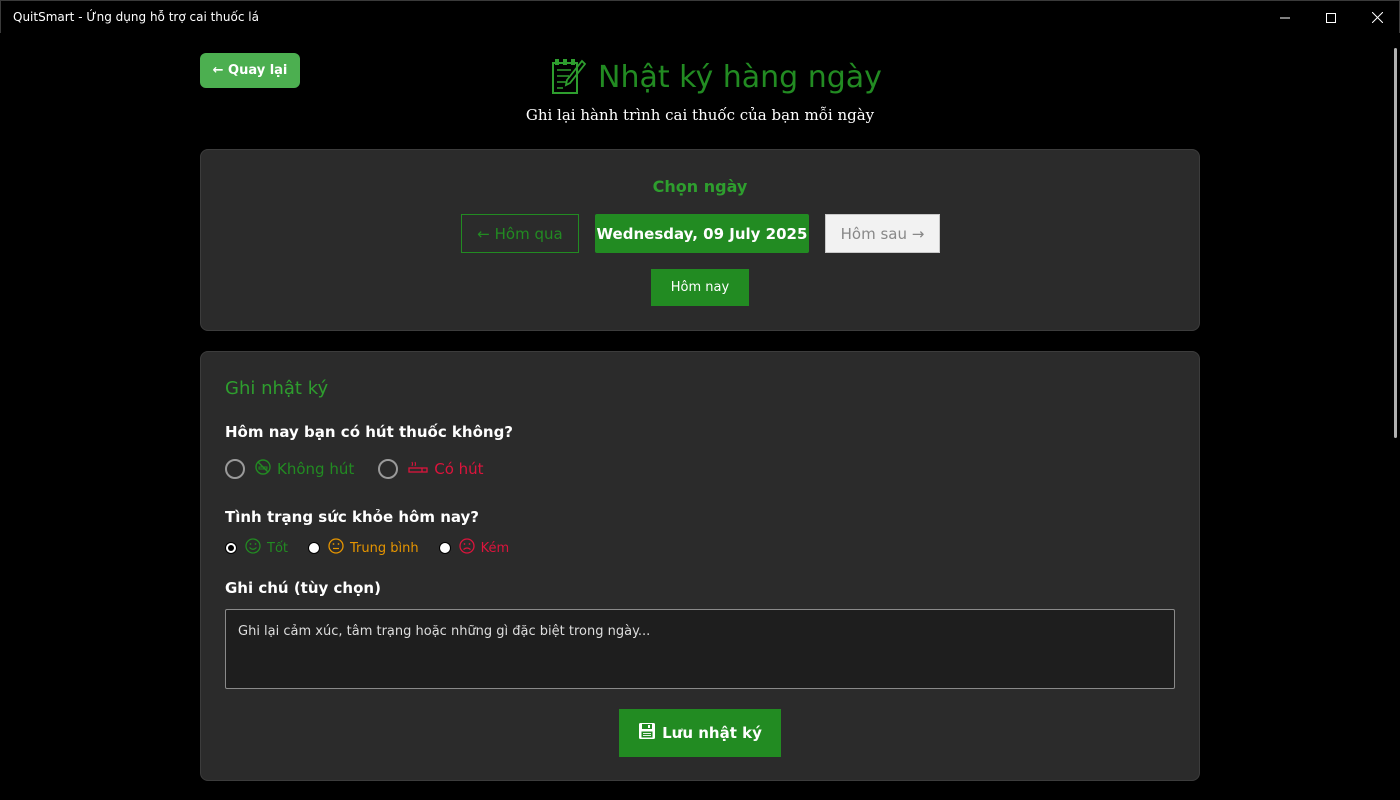 This screenshot has width=1400, height=800. I want to click on health-question-label: Tình trạng sức khỏe hôm nay?, so click(352, 517).